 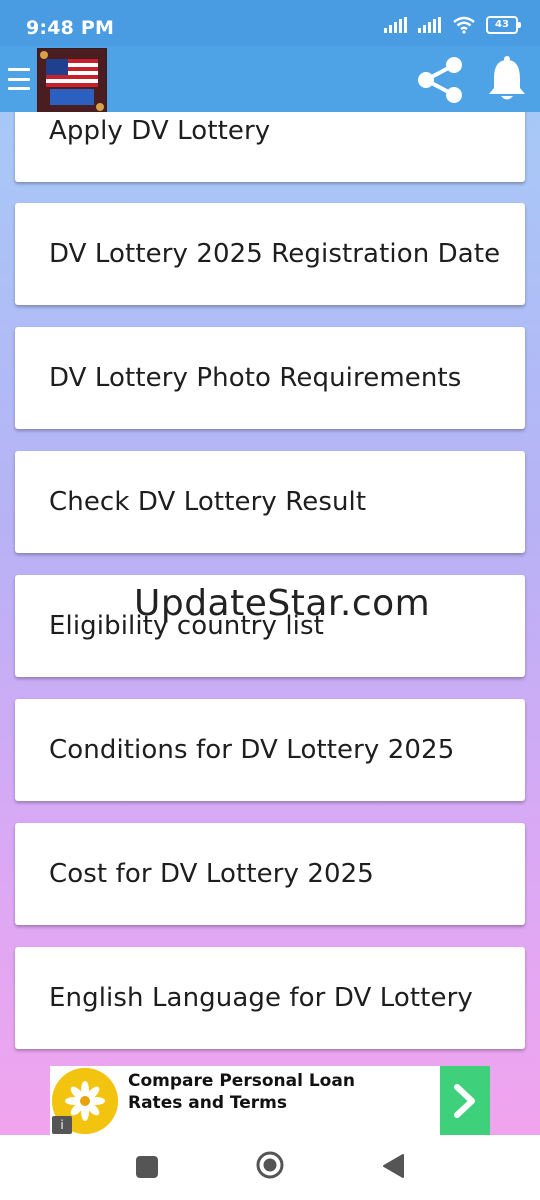 I want to click on recents-button, so click(x=147, y=1167).